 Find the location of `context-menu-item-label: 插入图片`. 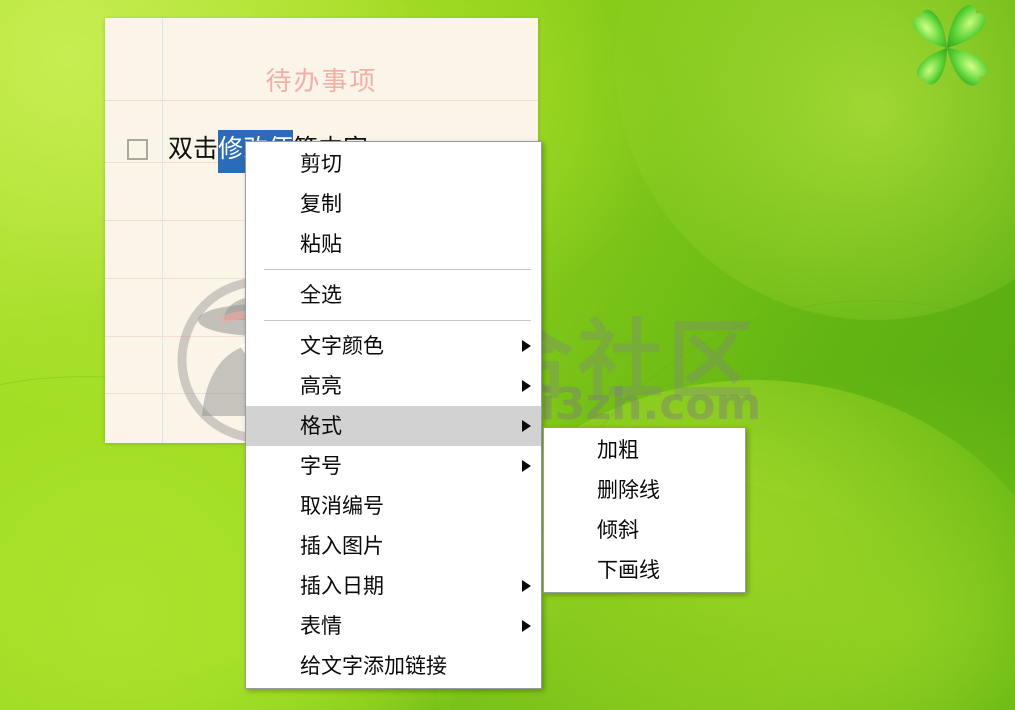

context-menu-item-label: 插入图片 is located at coordinates (342, 546).